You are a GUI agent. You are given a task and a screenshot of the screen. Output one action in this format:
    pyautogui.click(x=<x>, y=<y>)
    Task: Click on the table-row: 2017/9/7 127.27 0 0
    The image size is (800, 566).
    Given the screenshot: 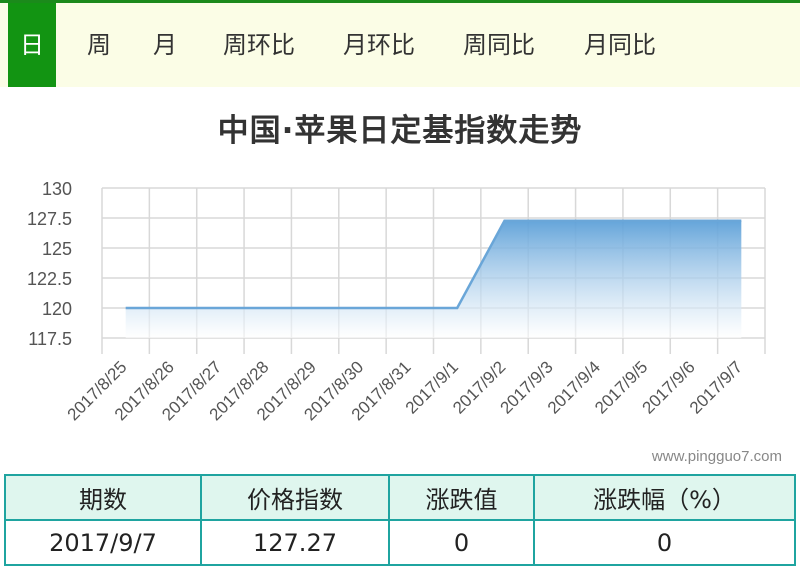 What is the action you would take?
    pyautogui.click(x=400, y=542)
    